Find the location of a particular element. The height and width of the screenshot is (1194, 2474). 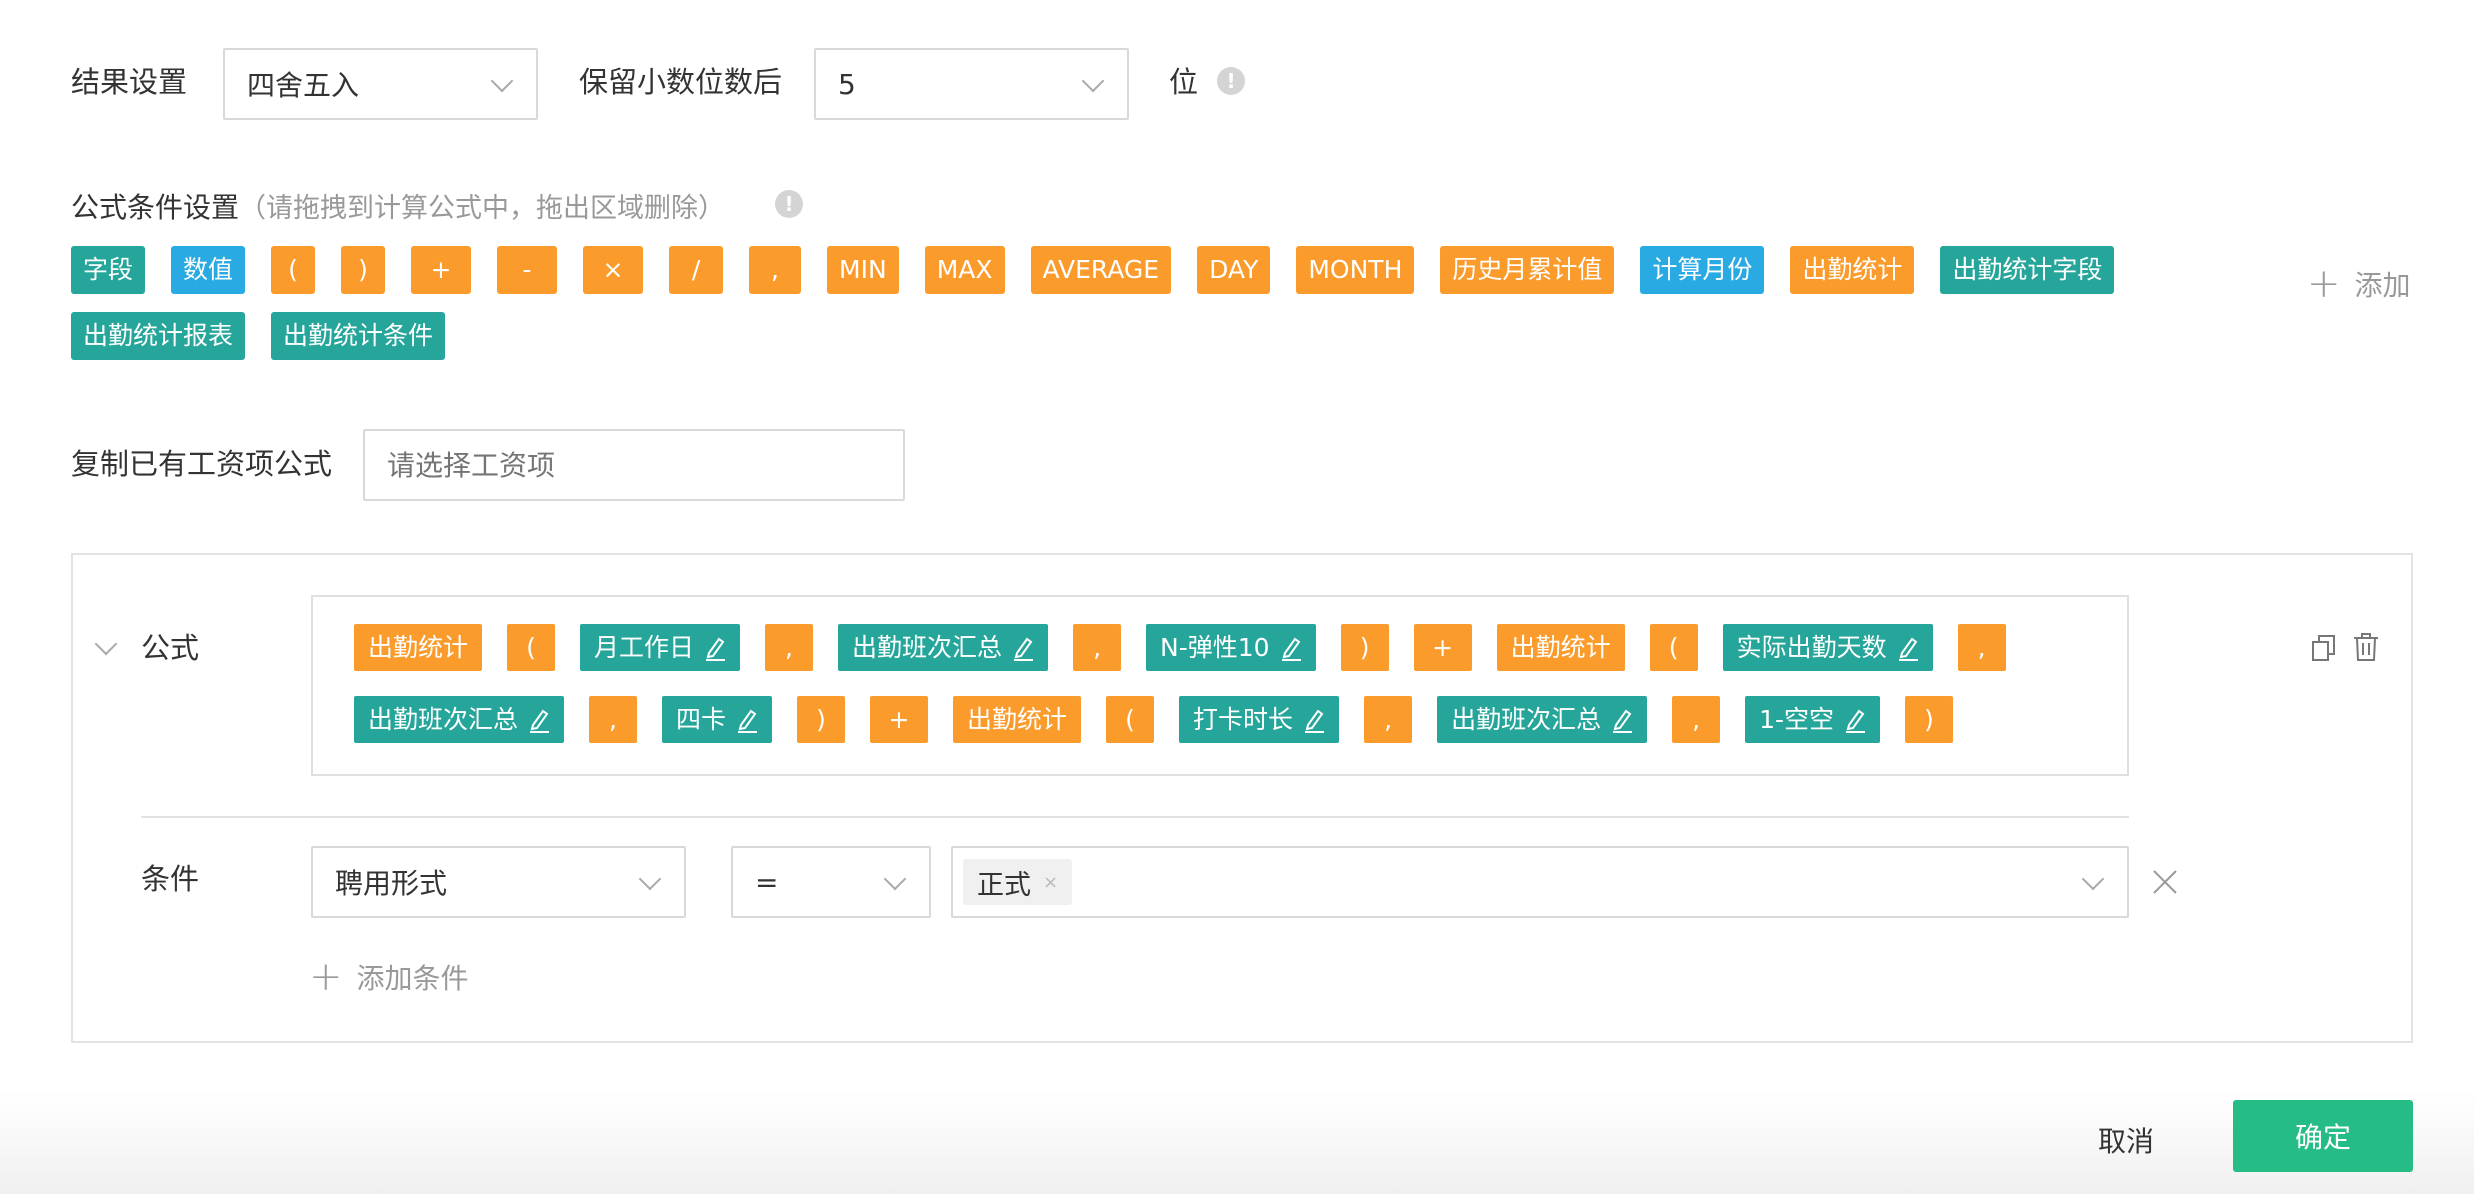

trash-icon is located at coordinates (2366, 647).